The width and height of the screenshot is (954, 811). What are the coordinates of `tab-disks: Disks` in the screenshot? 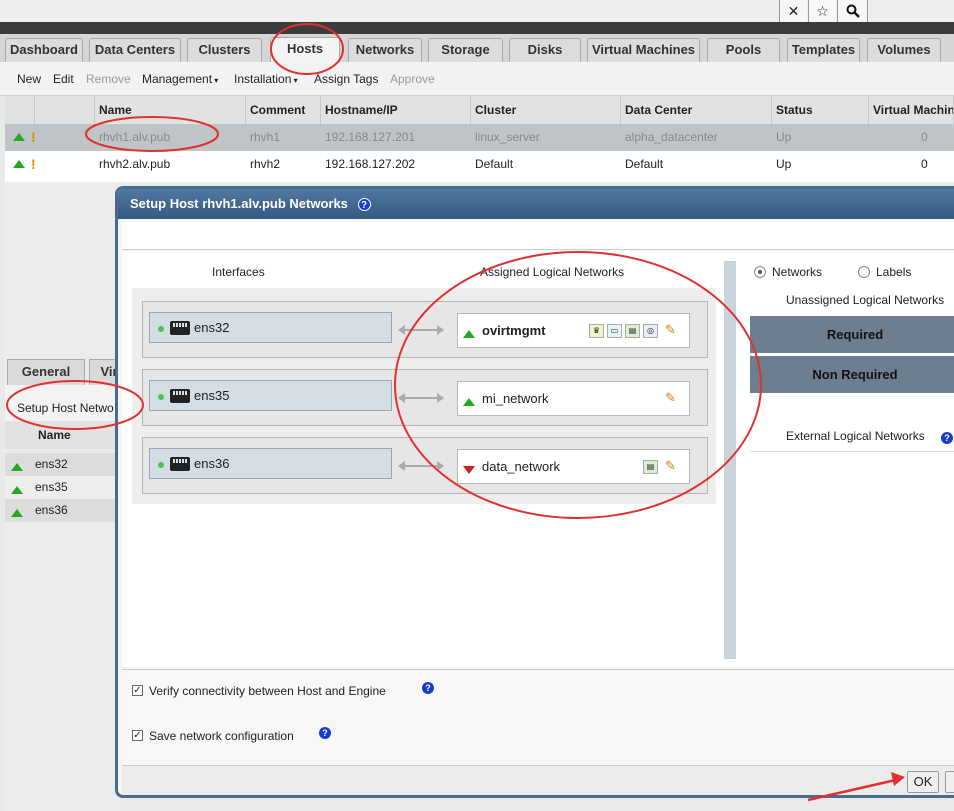 It's located at (545, 50).